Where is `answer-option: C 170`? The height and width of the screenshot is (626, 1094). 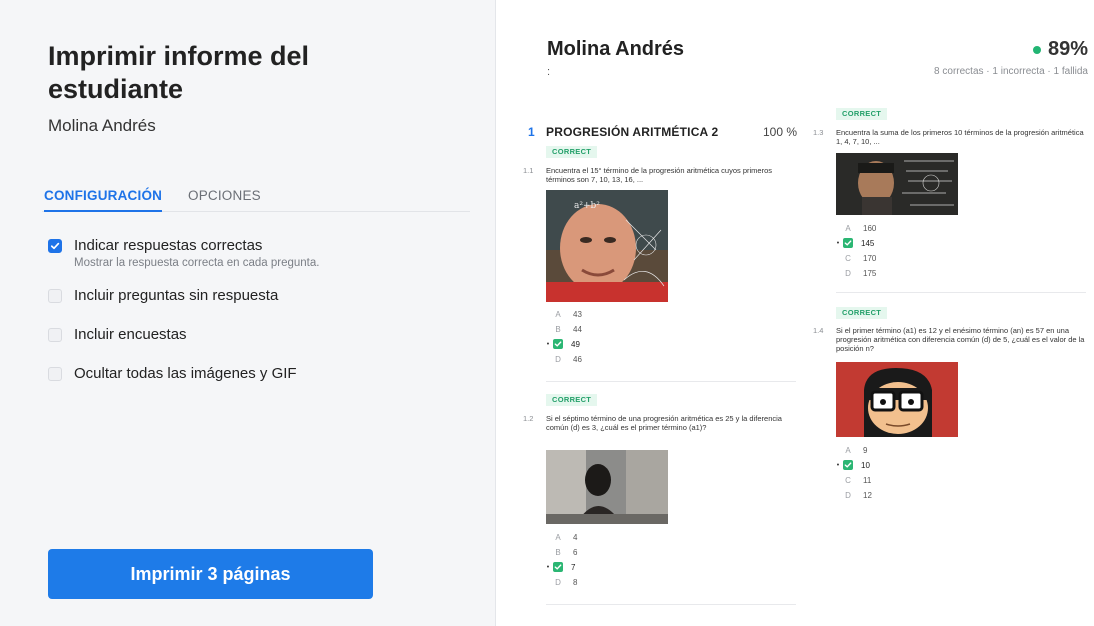
answer-option: C 170 is located at coordinates (861, 258).